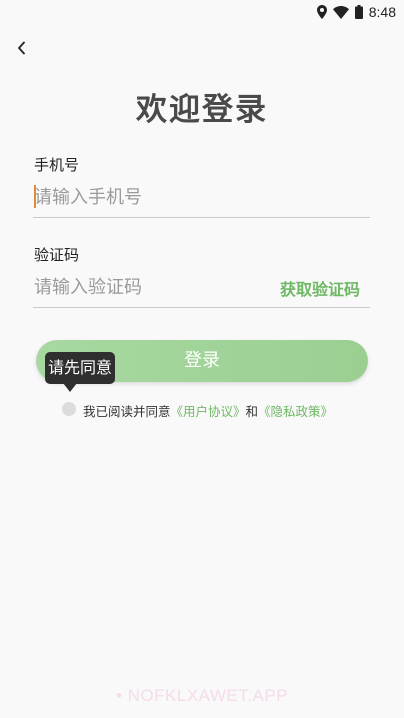 This screenshot has width=404, height=718. I want to click on phone-label: 手机号, so click(57, 165).